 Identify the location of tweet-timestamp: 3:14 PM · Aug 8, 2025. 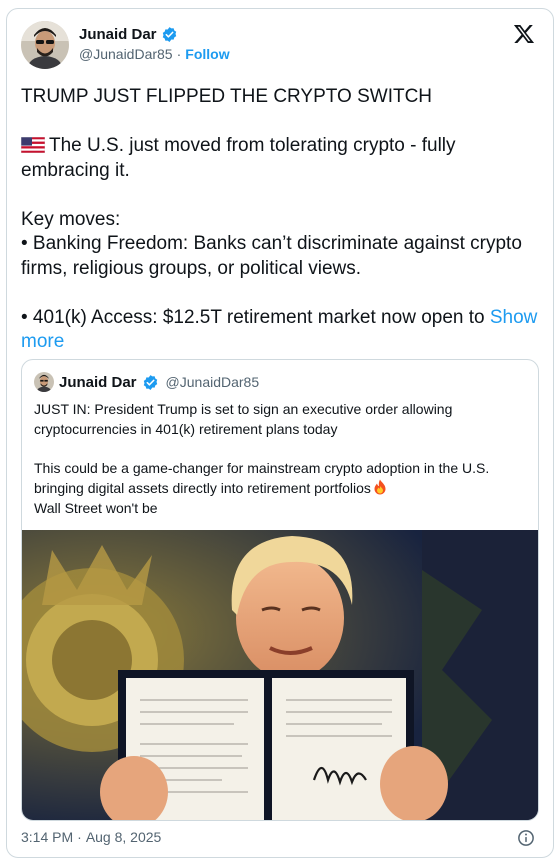
(91, 837).